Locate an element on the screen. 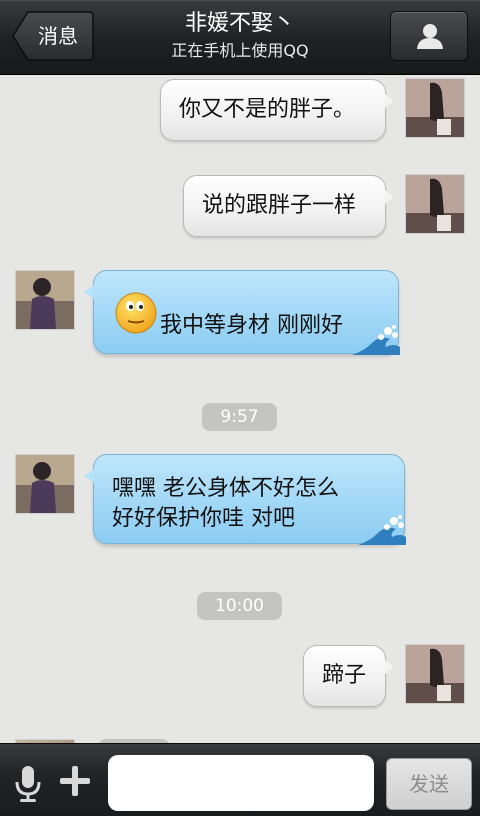 The image size is (480, 816). message-line: 嘿嘿 老公身体不好怎么 is located at coordinates (225, 488).